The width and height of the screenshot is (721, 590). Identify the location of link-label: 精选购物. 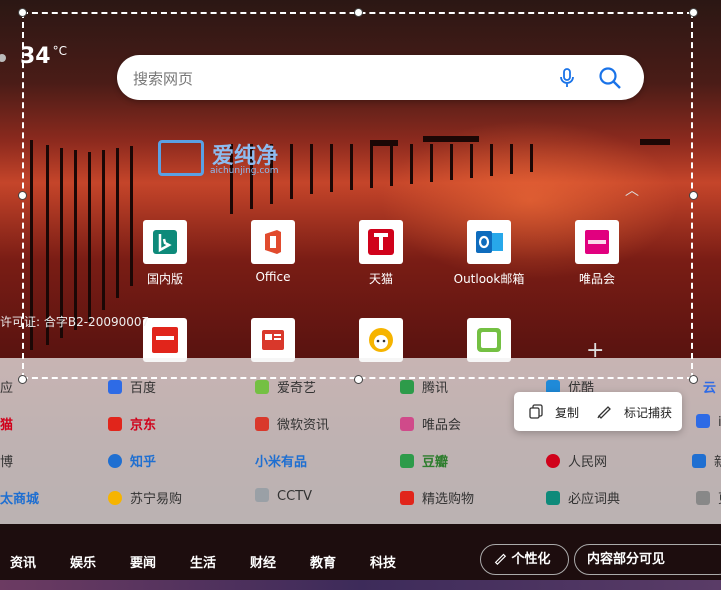
(448, 499).